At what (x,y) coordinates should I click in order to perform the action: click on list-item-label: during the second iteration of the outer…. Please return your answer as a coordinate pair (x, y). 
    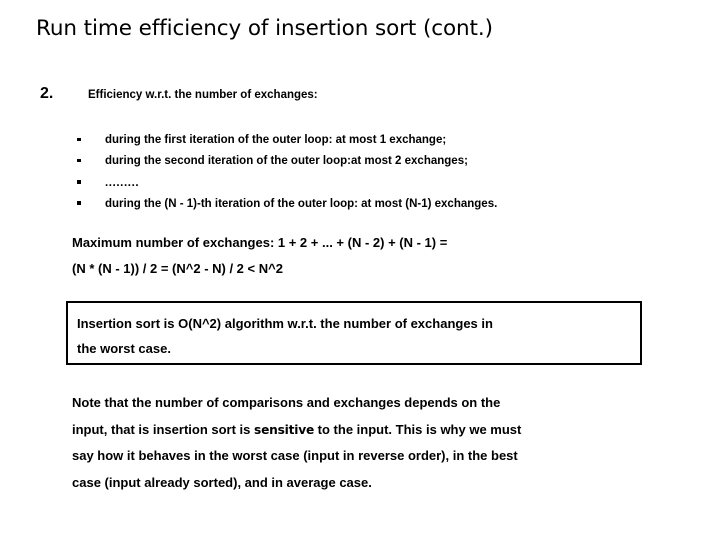
    Looking at the image, I should click on (286, 161).